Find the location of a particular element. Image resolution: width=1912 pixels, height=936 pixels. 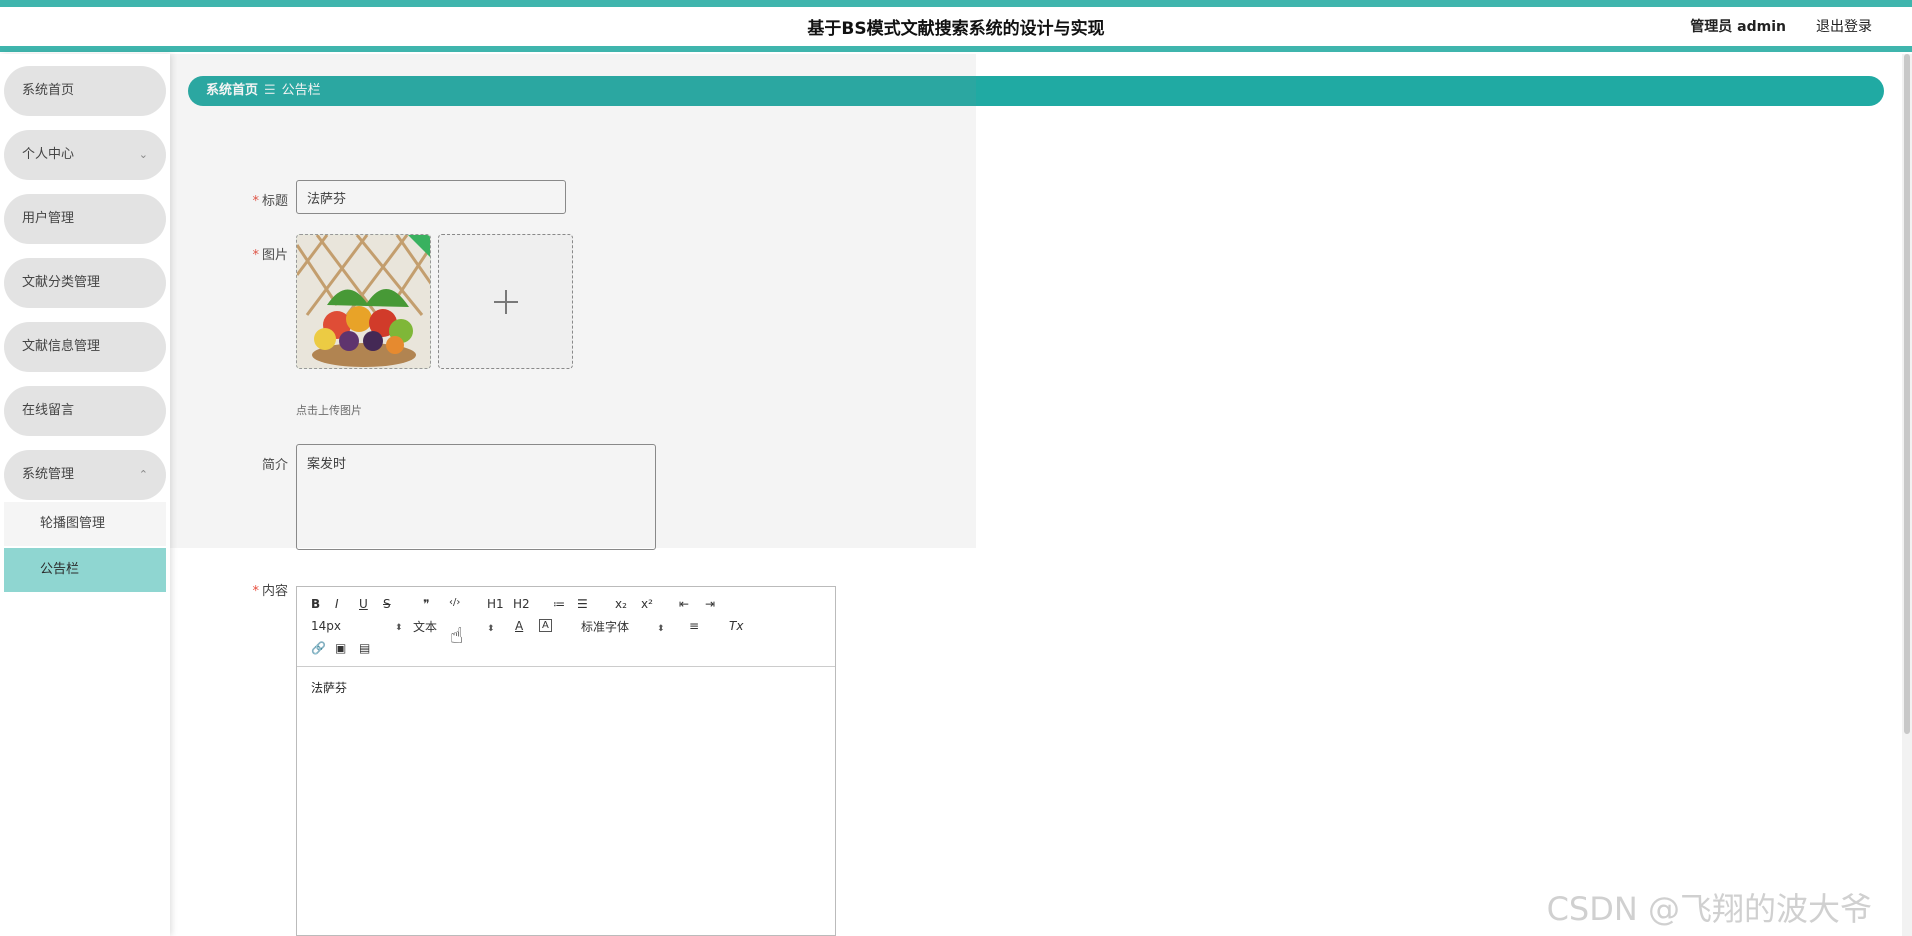

sidebar-subitem-carousel: 轮播图管理 is located at coordinates (85, 524).